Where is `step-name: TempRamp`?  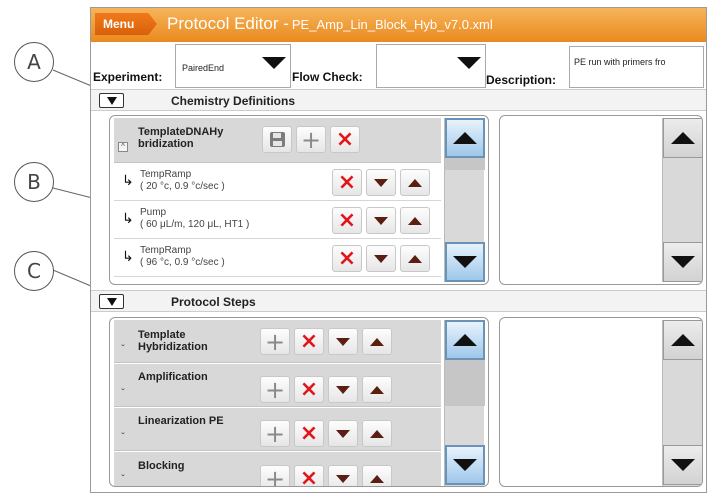 step-name: TempRamp is located at coordinates (166, 250).